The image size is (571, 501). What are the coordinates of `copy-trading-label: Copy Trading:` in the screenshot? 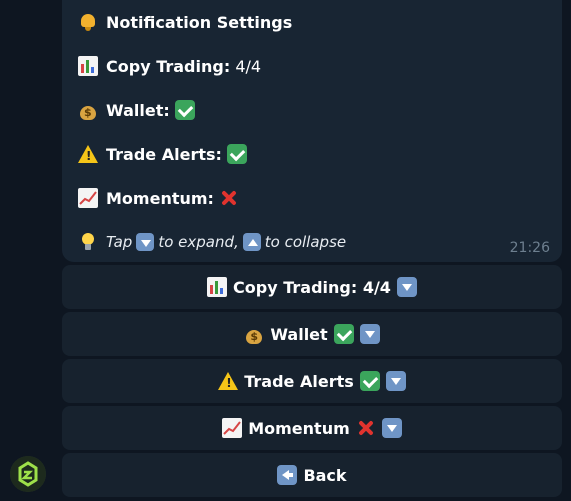 It's located at (168, 66).